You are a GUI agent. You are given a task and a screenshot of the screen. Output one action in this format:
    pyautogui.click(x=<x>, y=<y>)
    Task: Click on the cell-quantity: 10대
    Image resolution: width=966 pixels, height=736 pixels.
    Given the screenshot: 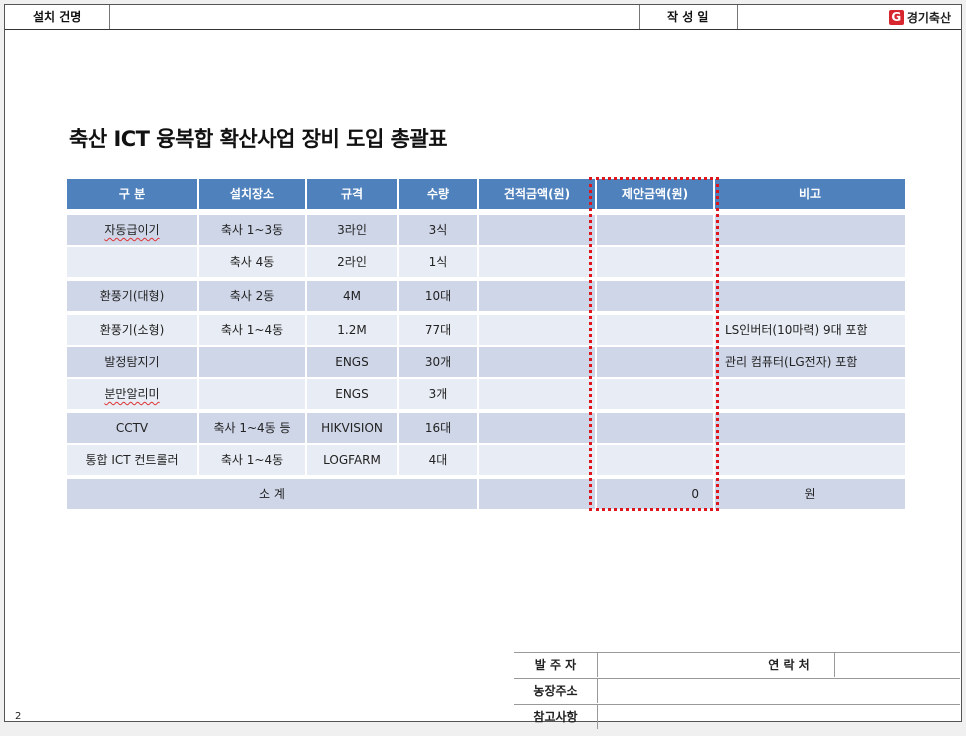 What is the action you would take?
    pyautogui.click(x=438, y=296)
    